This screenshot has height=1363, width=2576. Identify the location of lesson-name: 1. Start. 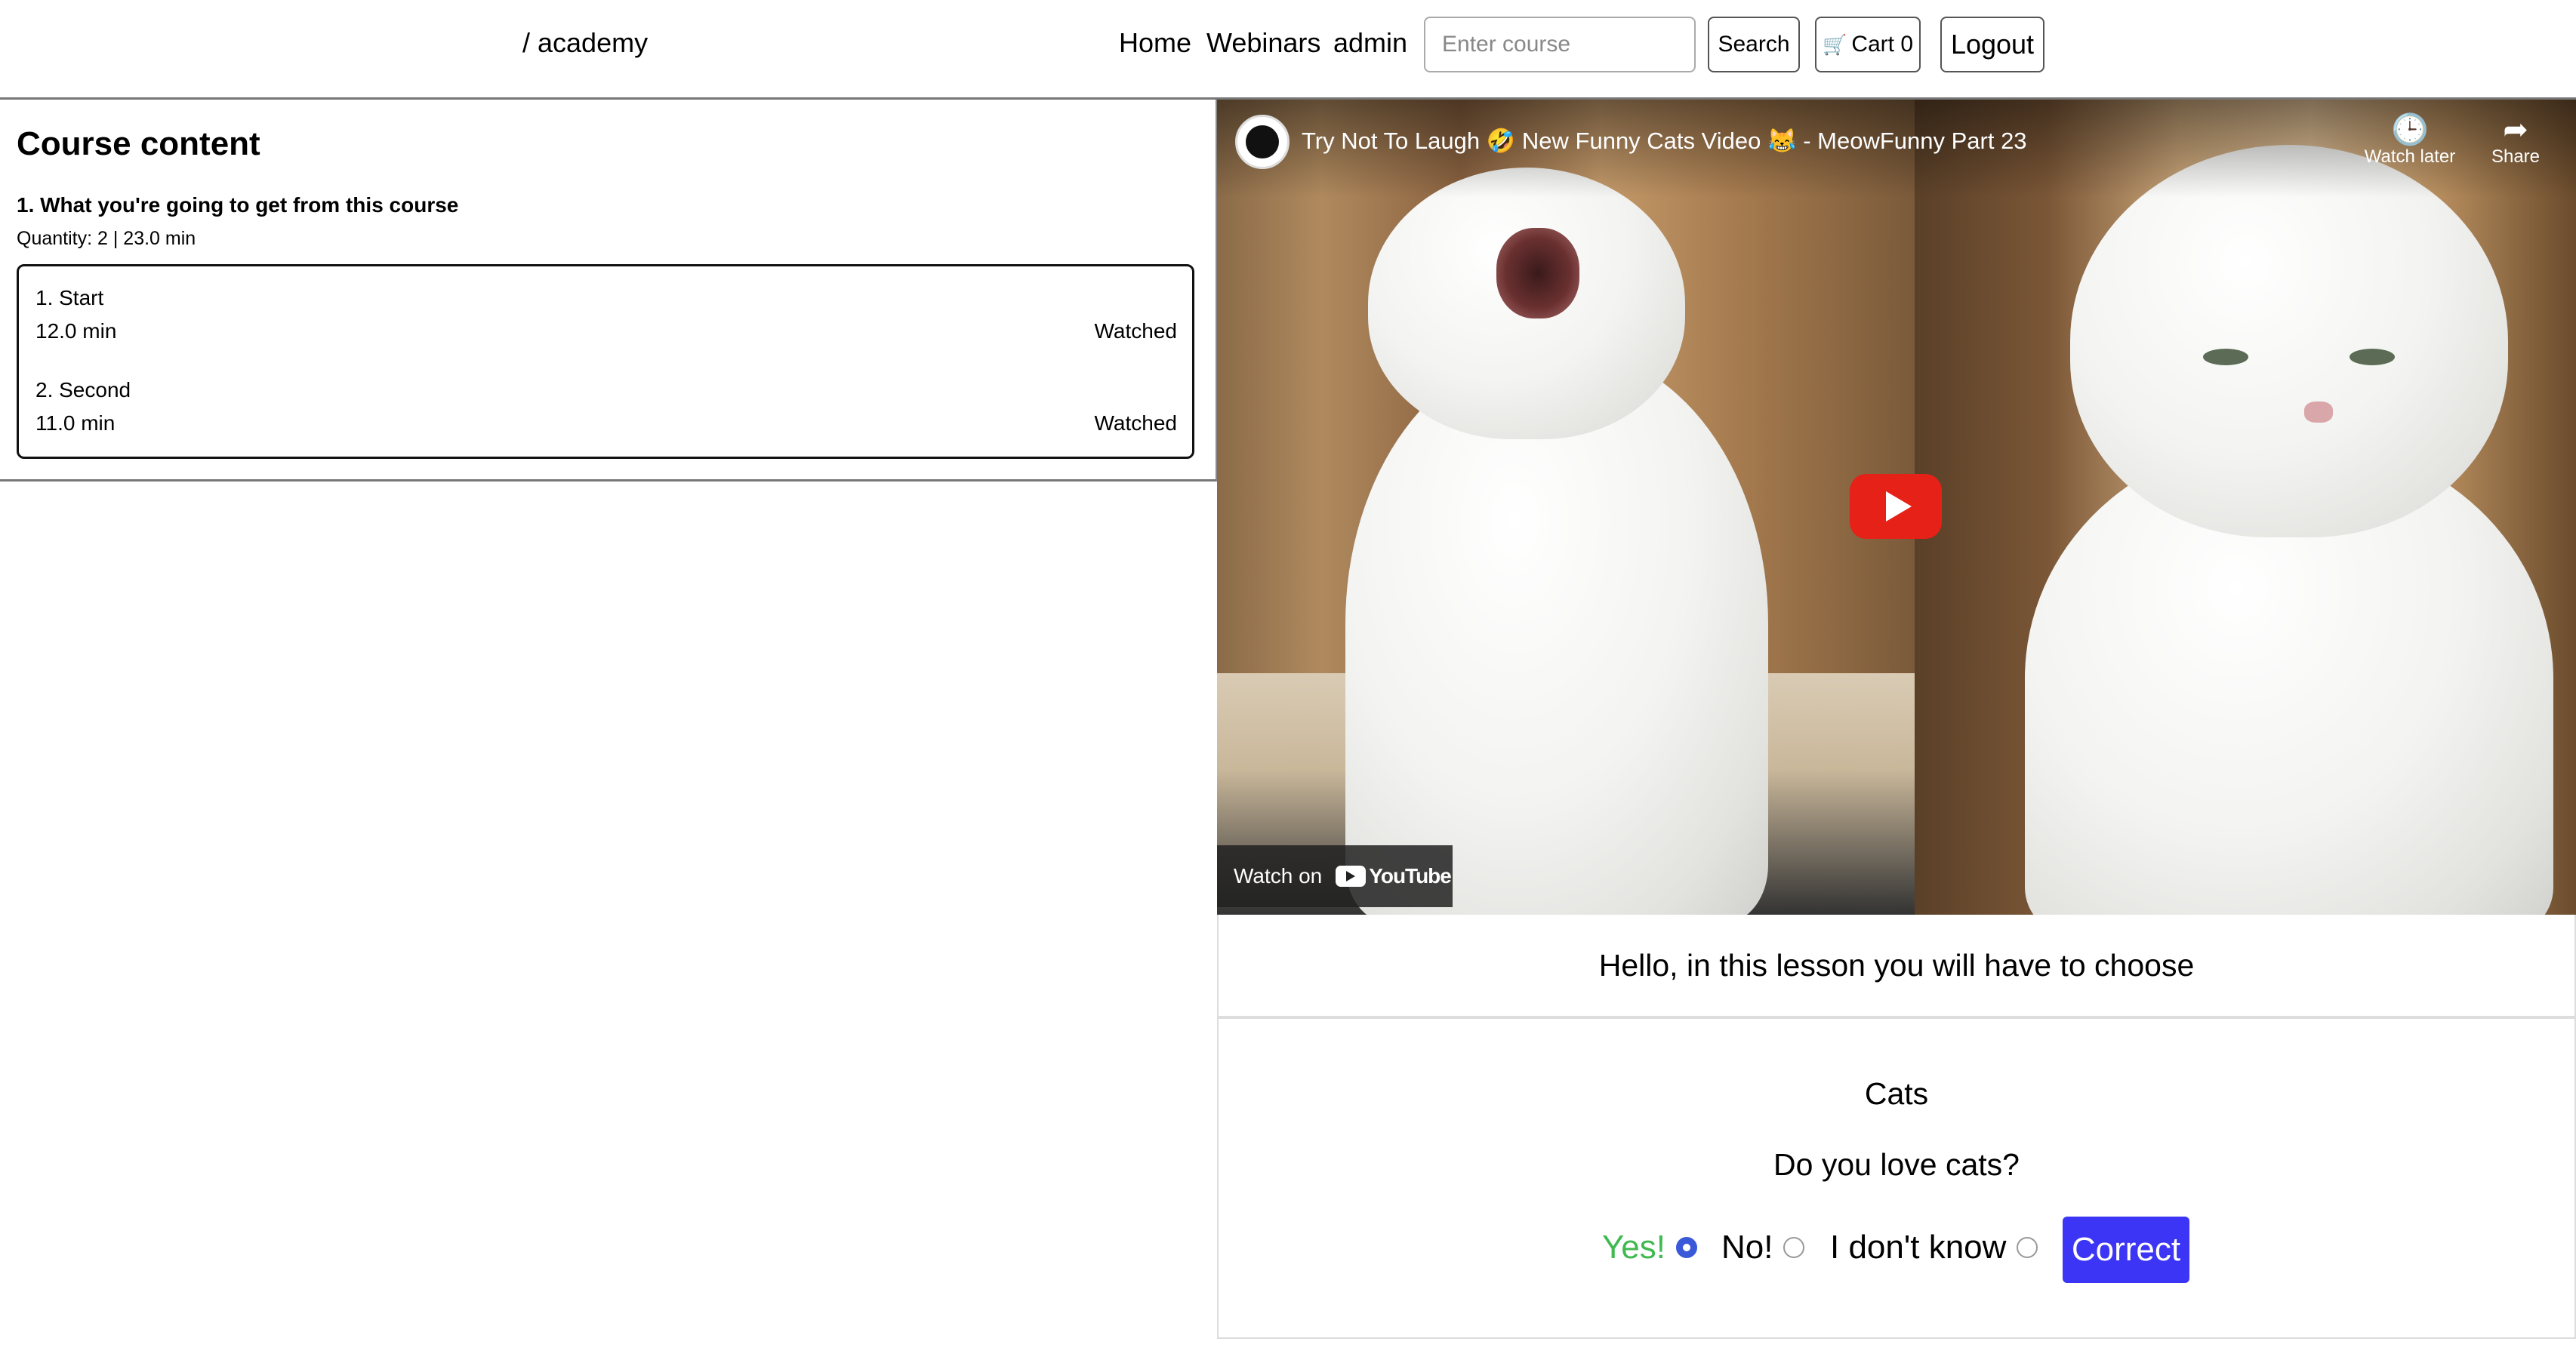
(69, 297).